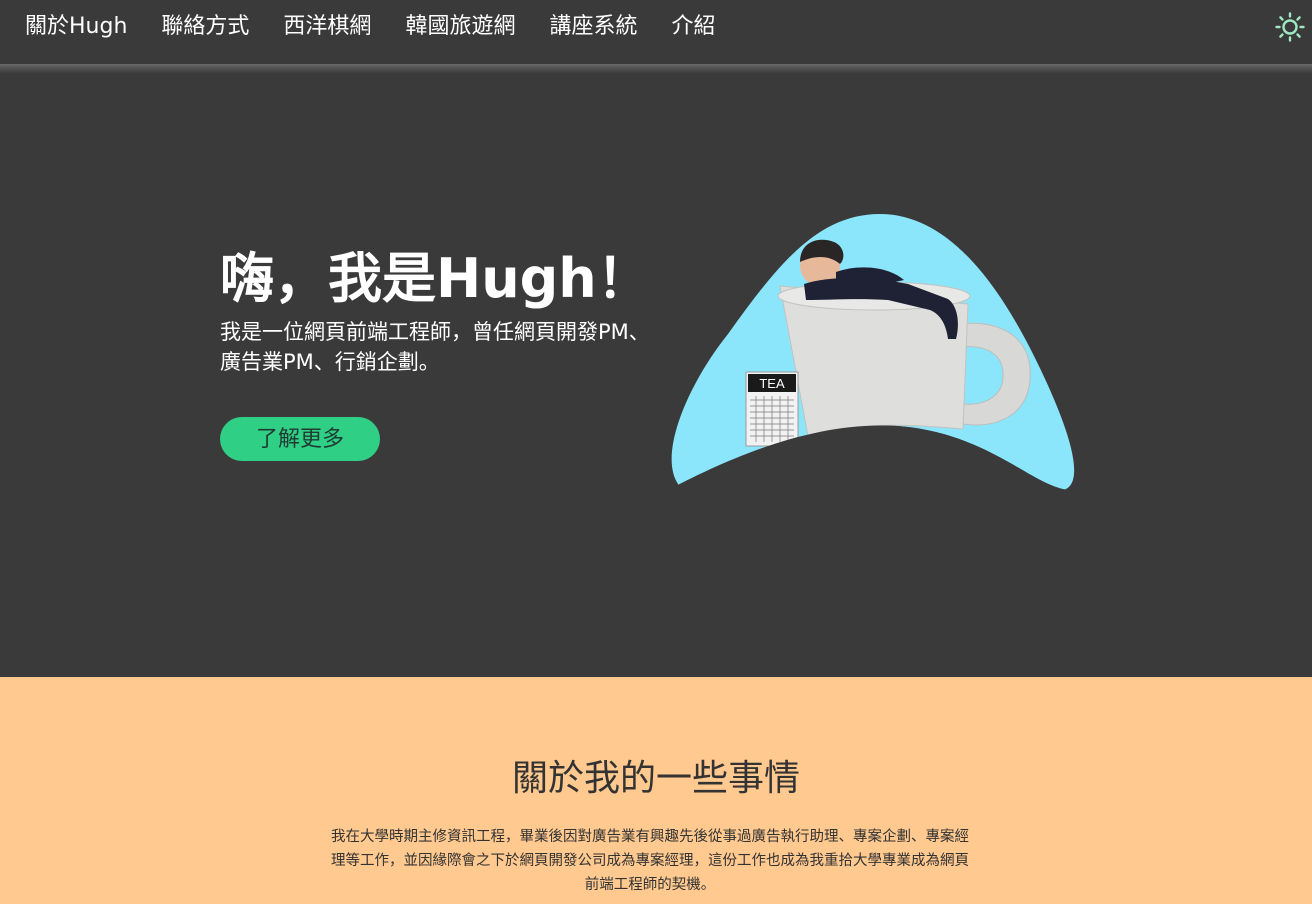 Image resolution: width=1312 pixels, height=904 pixels. Describe the element at coordinates (387, 27) in the screenshot. I see `nav-menu: 關於Hugh 聯絡方式 西洋棋網 韓國旅遊網 講座系統 介紹` at that location.